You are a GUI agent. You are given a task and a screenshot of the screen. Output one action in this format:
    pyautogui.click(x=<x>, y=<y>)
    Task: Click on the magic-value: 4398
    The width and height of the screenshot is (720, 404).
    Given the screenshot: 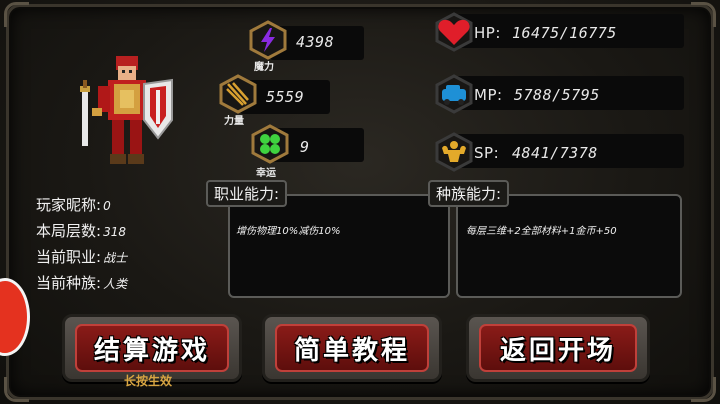 What is the action you would take?
    pyautogui.click(x=315, y=42)
    